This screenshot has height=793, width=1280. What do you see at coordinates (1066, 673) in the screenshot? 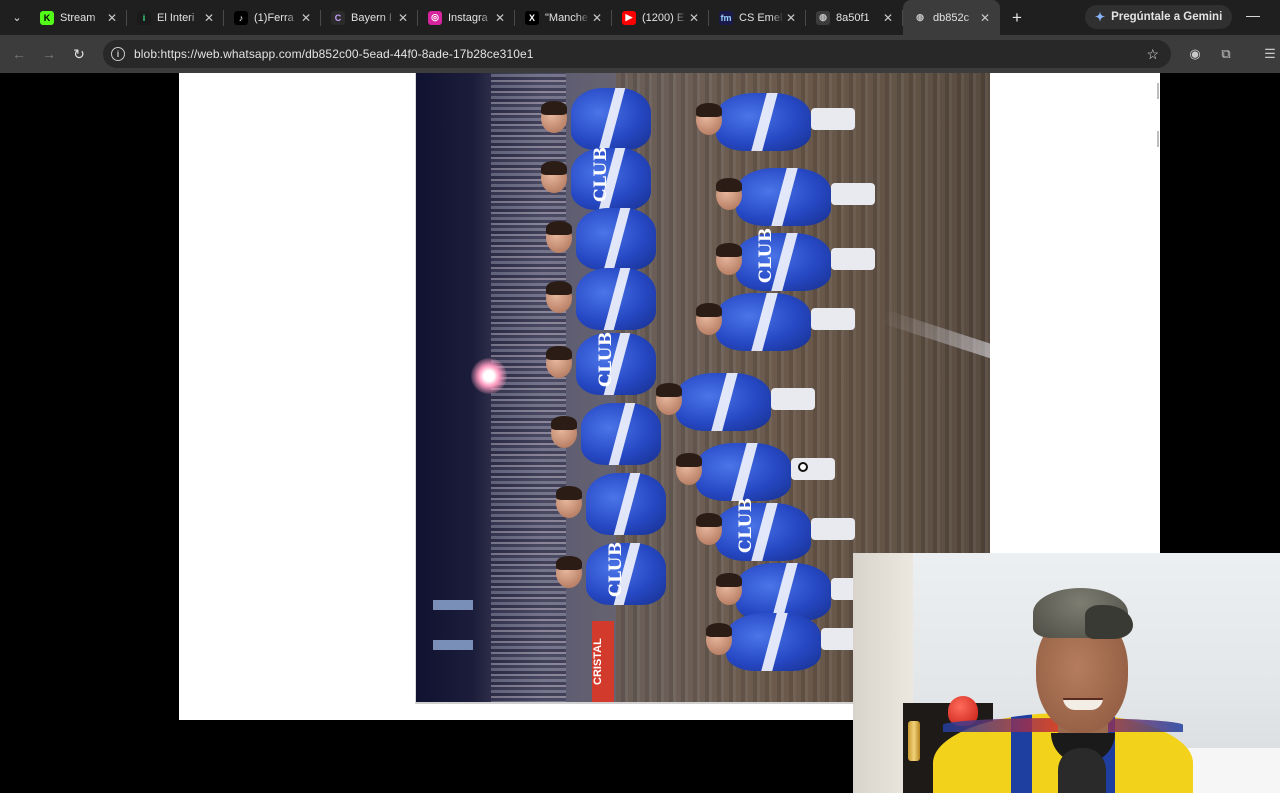
I see `webcam-overlay` at bounding box center [1066, 673].